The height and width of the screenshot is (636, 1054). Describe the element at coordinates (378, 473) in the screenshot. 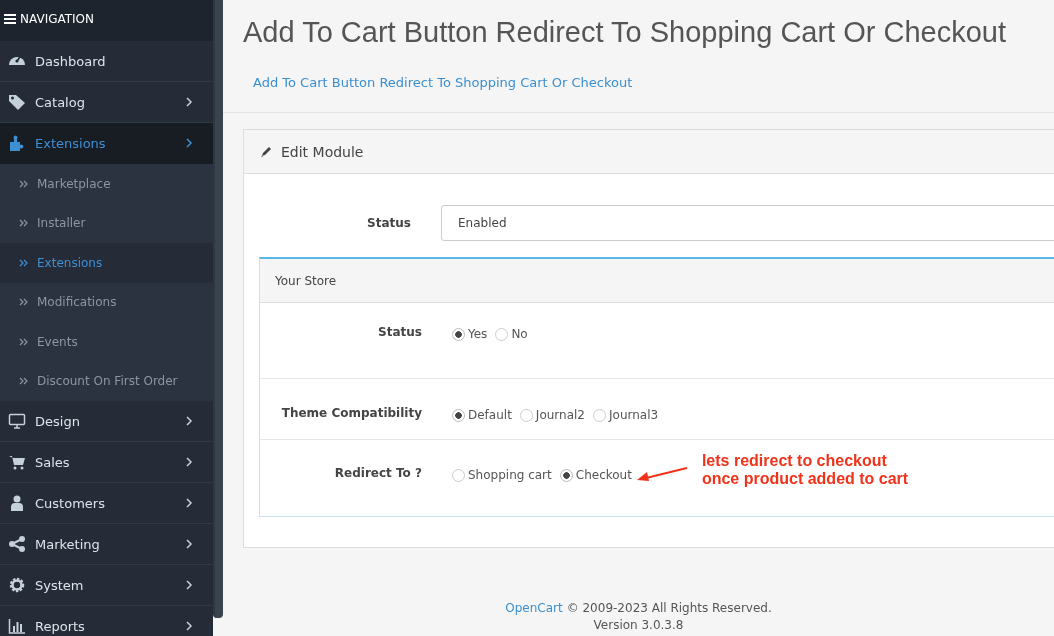

I see `field-label: Redirect To ?` at that location.